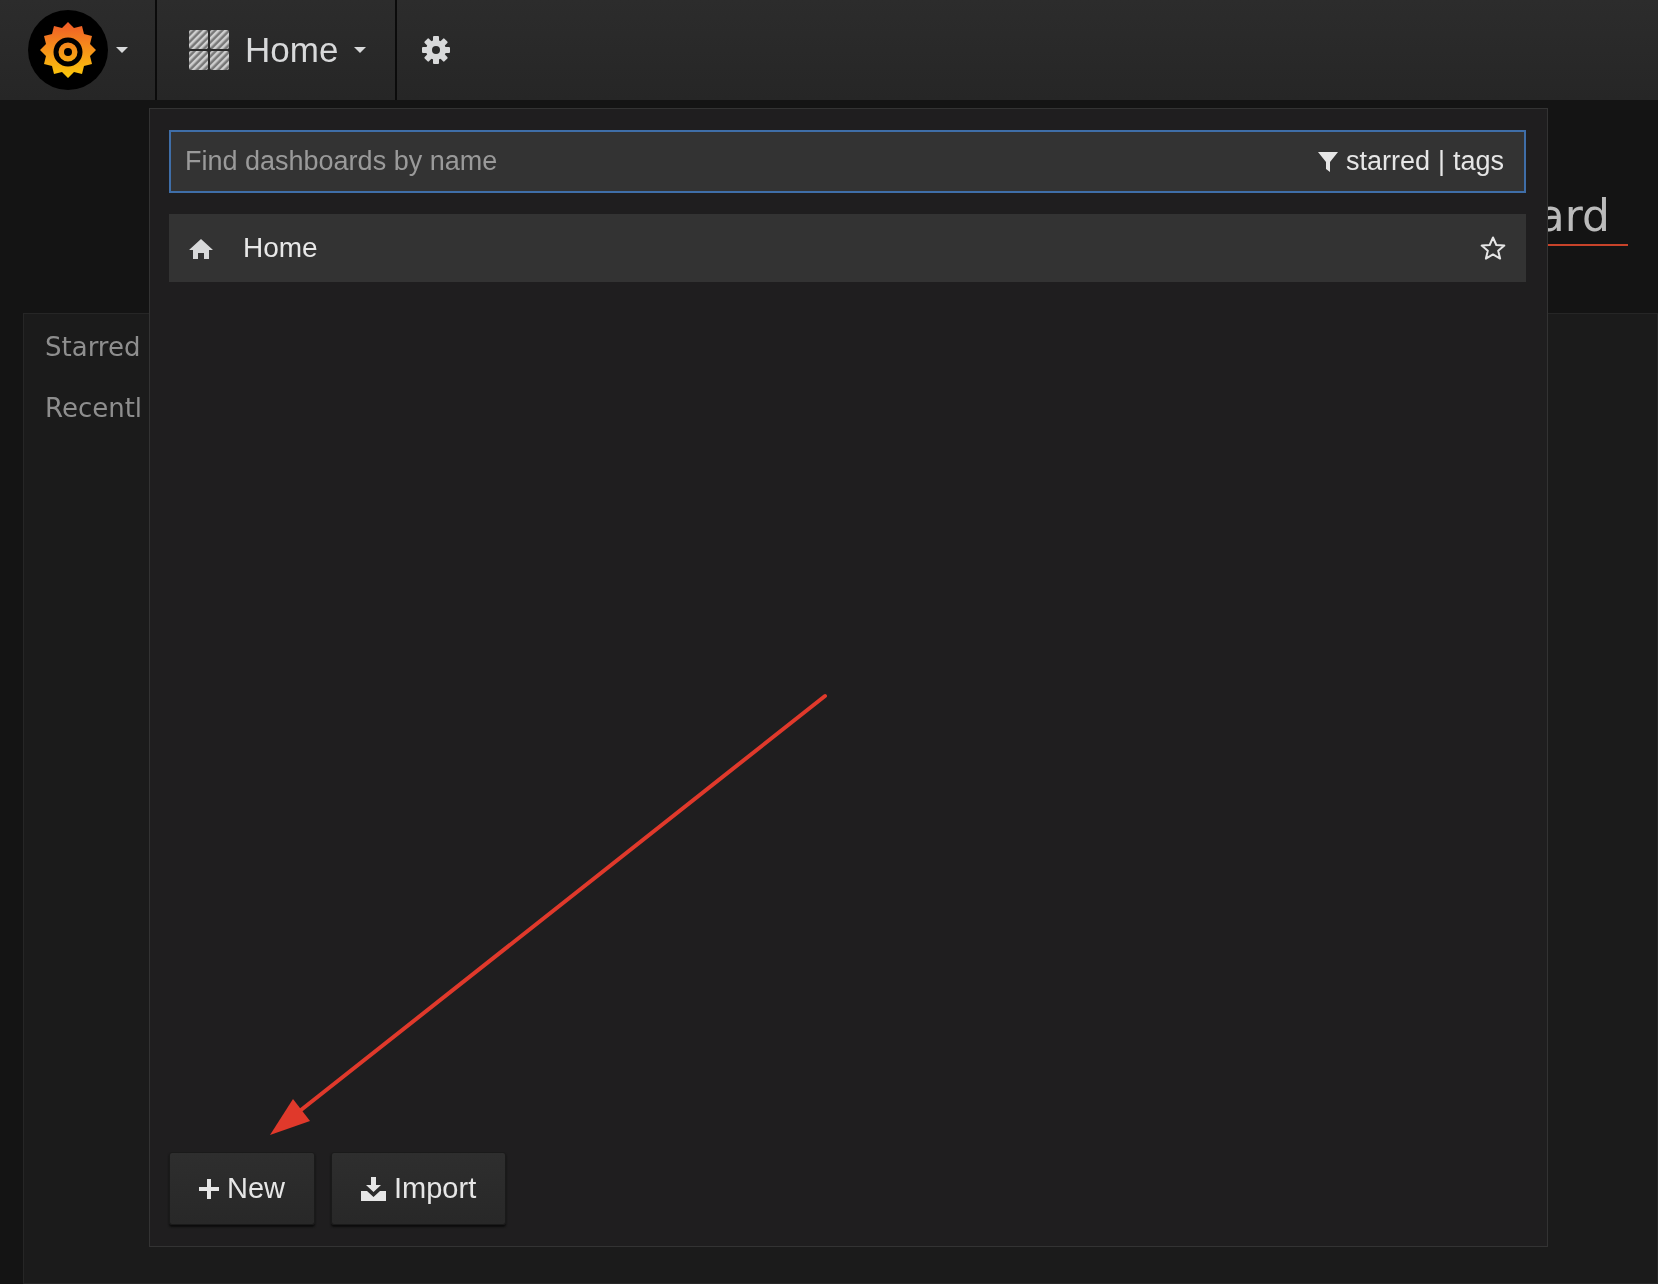 This screenshot has height=1284, width=1658. I want to click on dashboard-grid-icon, so click(209, 50).